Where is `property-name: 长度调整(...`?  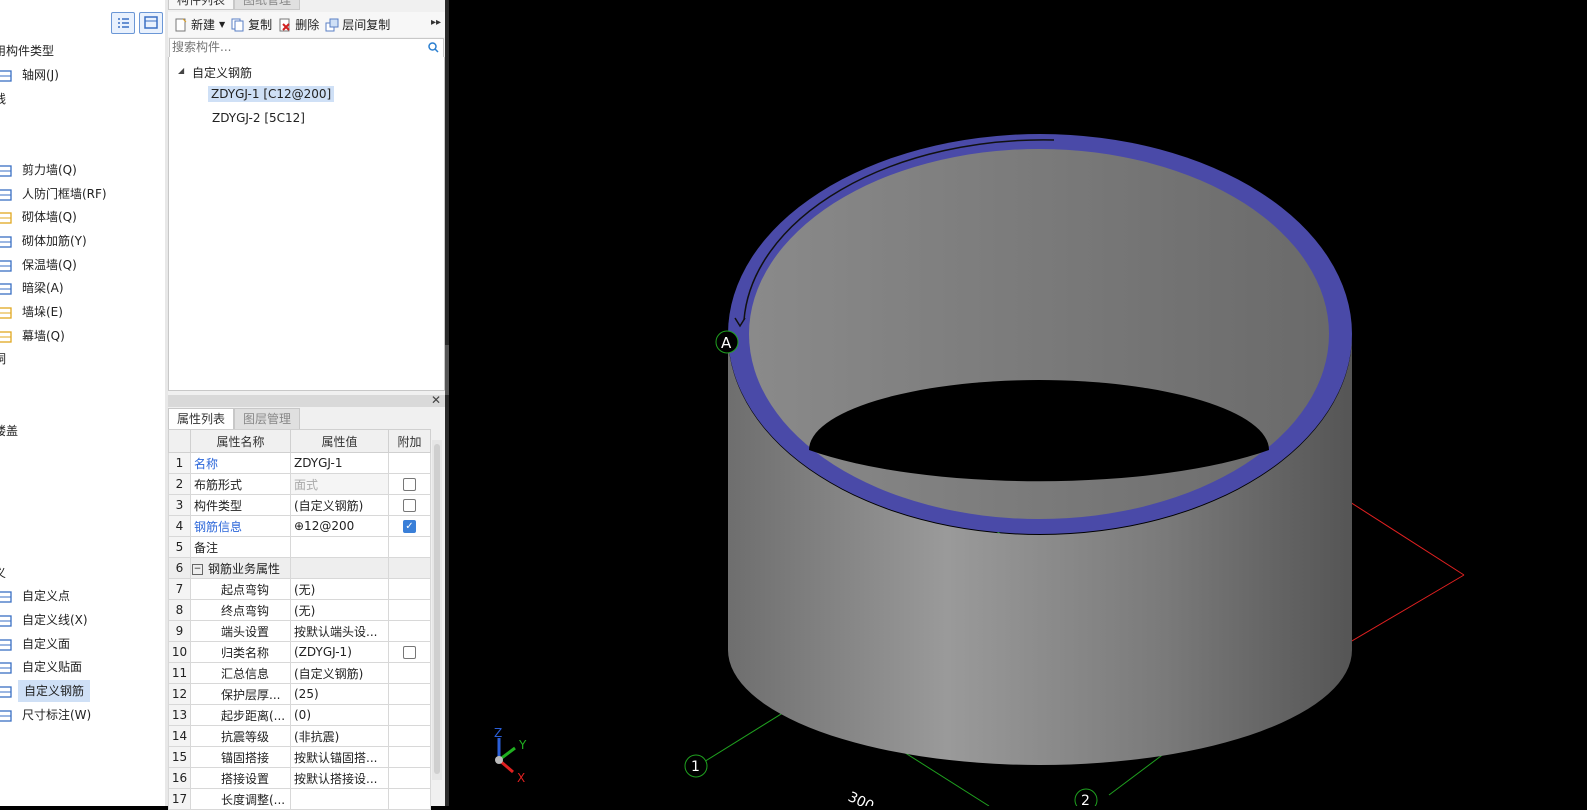
property-name: 长度调整(... is located at coordinates (240, 799).